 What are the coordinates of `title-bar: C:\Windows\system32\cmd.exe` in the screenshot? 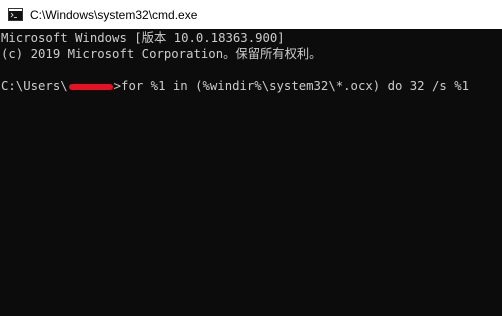 It's located at (251, 14).